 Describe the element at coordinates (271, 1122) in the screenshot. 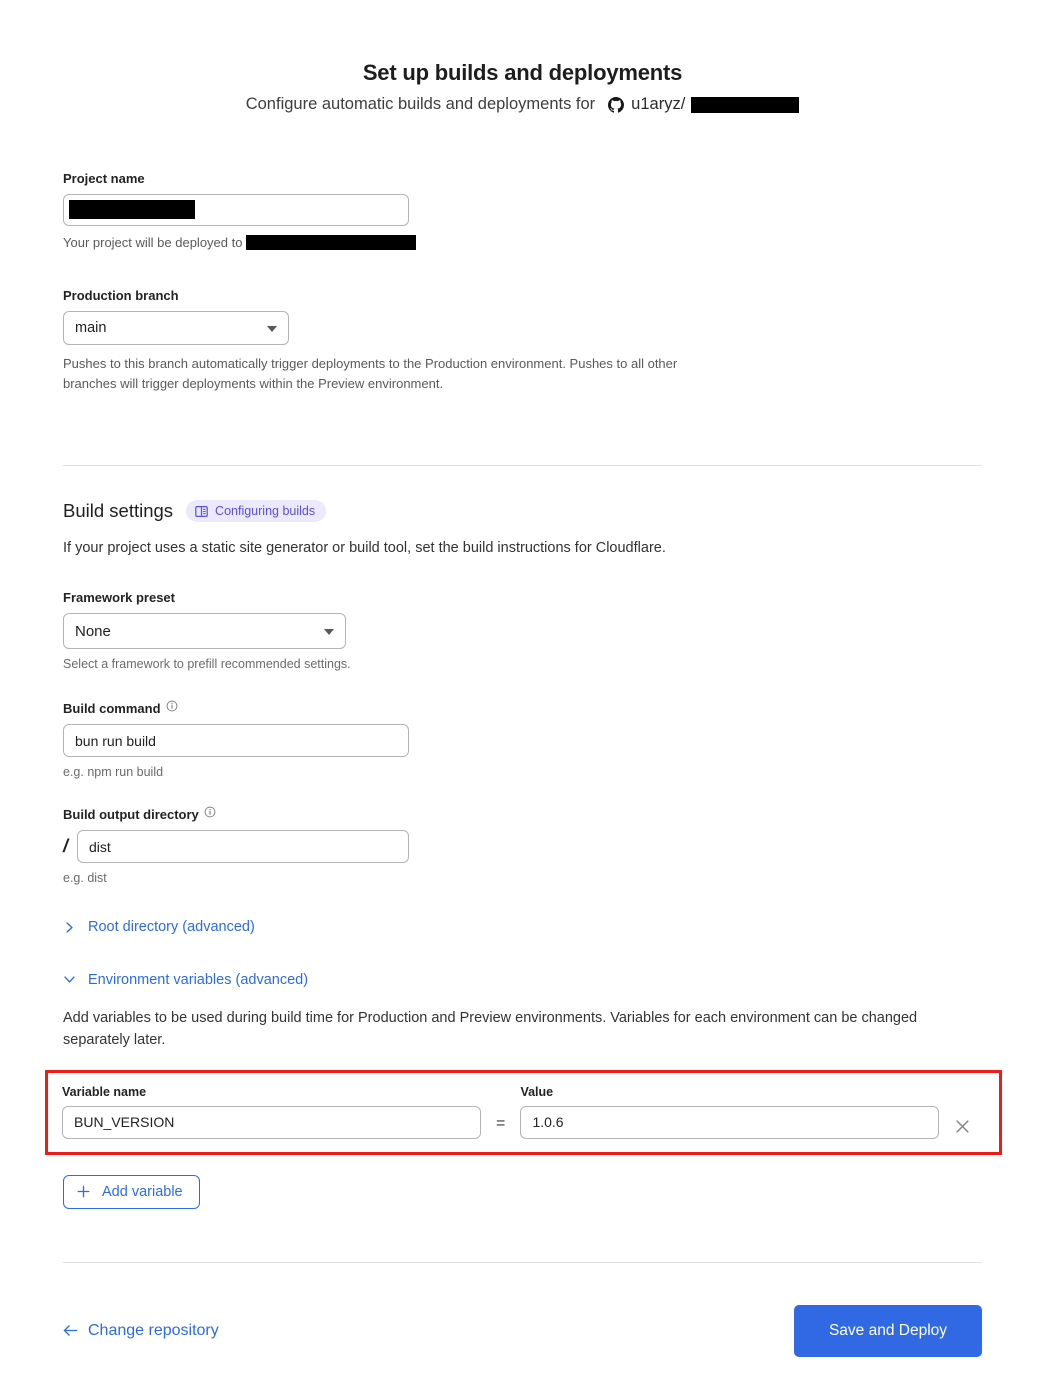

I see `env-var-name-input` at that location.